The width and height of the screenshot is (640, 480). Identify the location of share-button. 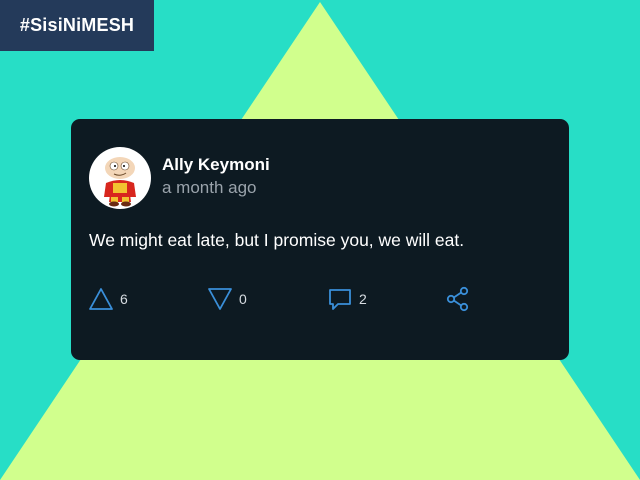
(458, 299).